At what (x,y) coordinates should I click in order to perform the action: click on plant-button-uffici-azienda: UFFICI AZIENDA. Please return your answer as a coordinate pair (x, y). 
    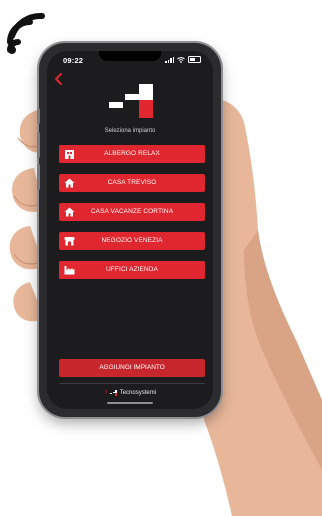
    Looking at the image, I should click on (132, 270).